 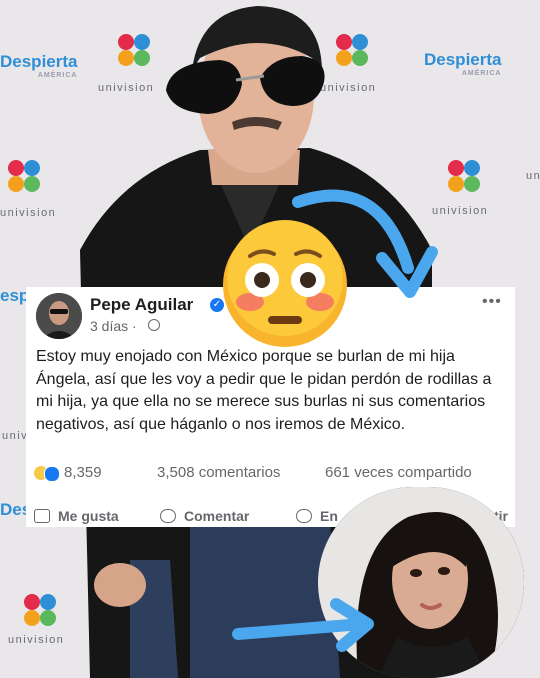 I want to click on reactions-count: 8,359, so click(x=83, y=472).